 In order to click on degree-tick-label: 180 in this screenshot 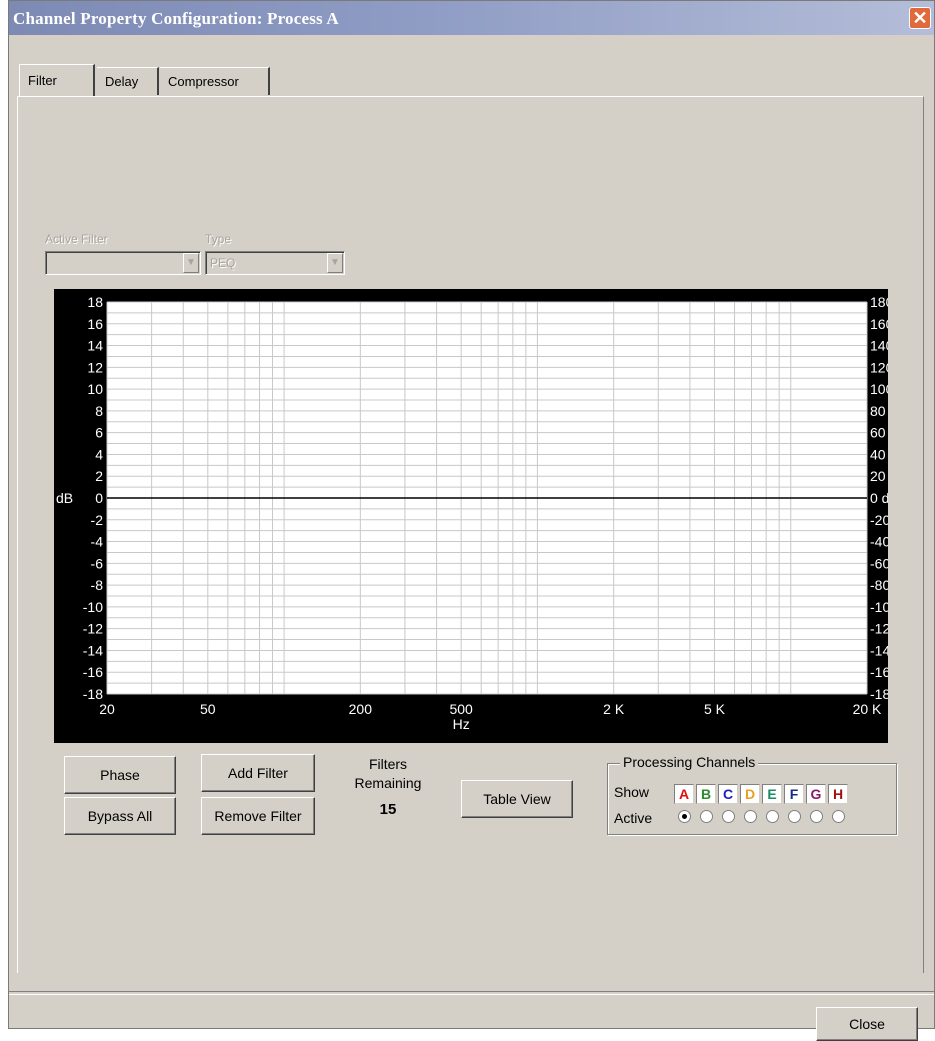, I will do `click(879, 302)`.